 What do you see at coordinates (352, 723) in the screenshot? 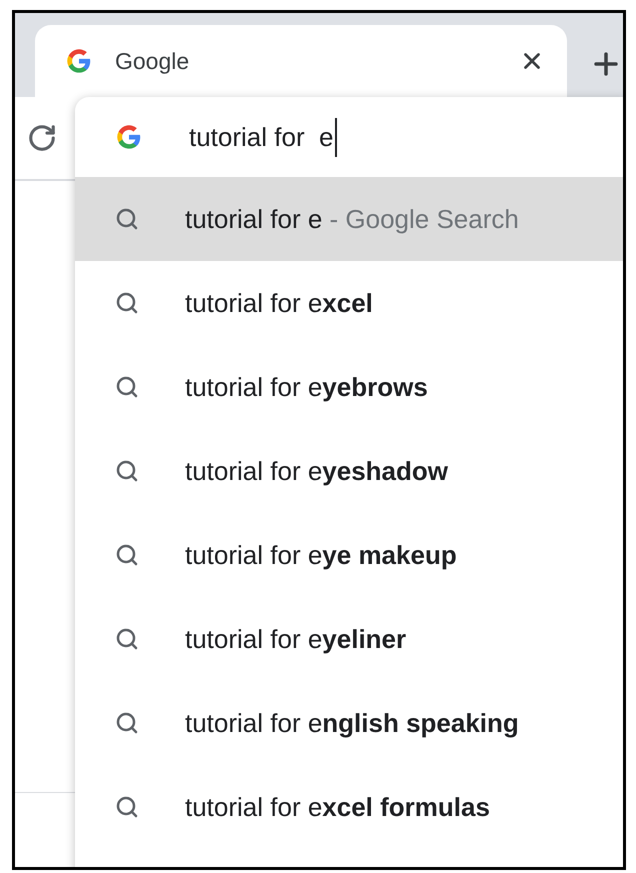
I see `suggestion-text: tutorial for english speaking` at bounding box center [352, 723].